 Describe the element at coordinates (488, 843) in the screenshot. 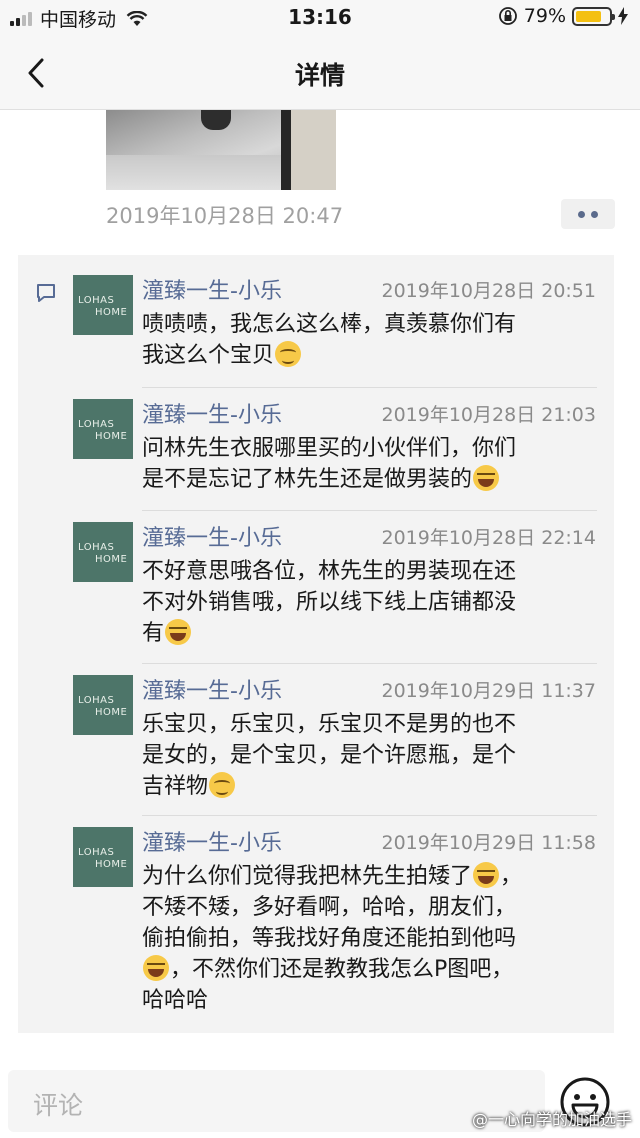

I see `comment-timestamp: 2019年10月29日 11:58` at that location.